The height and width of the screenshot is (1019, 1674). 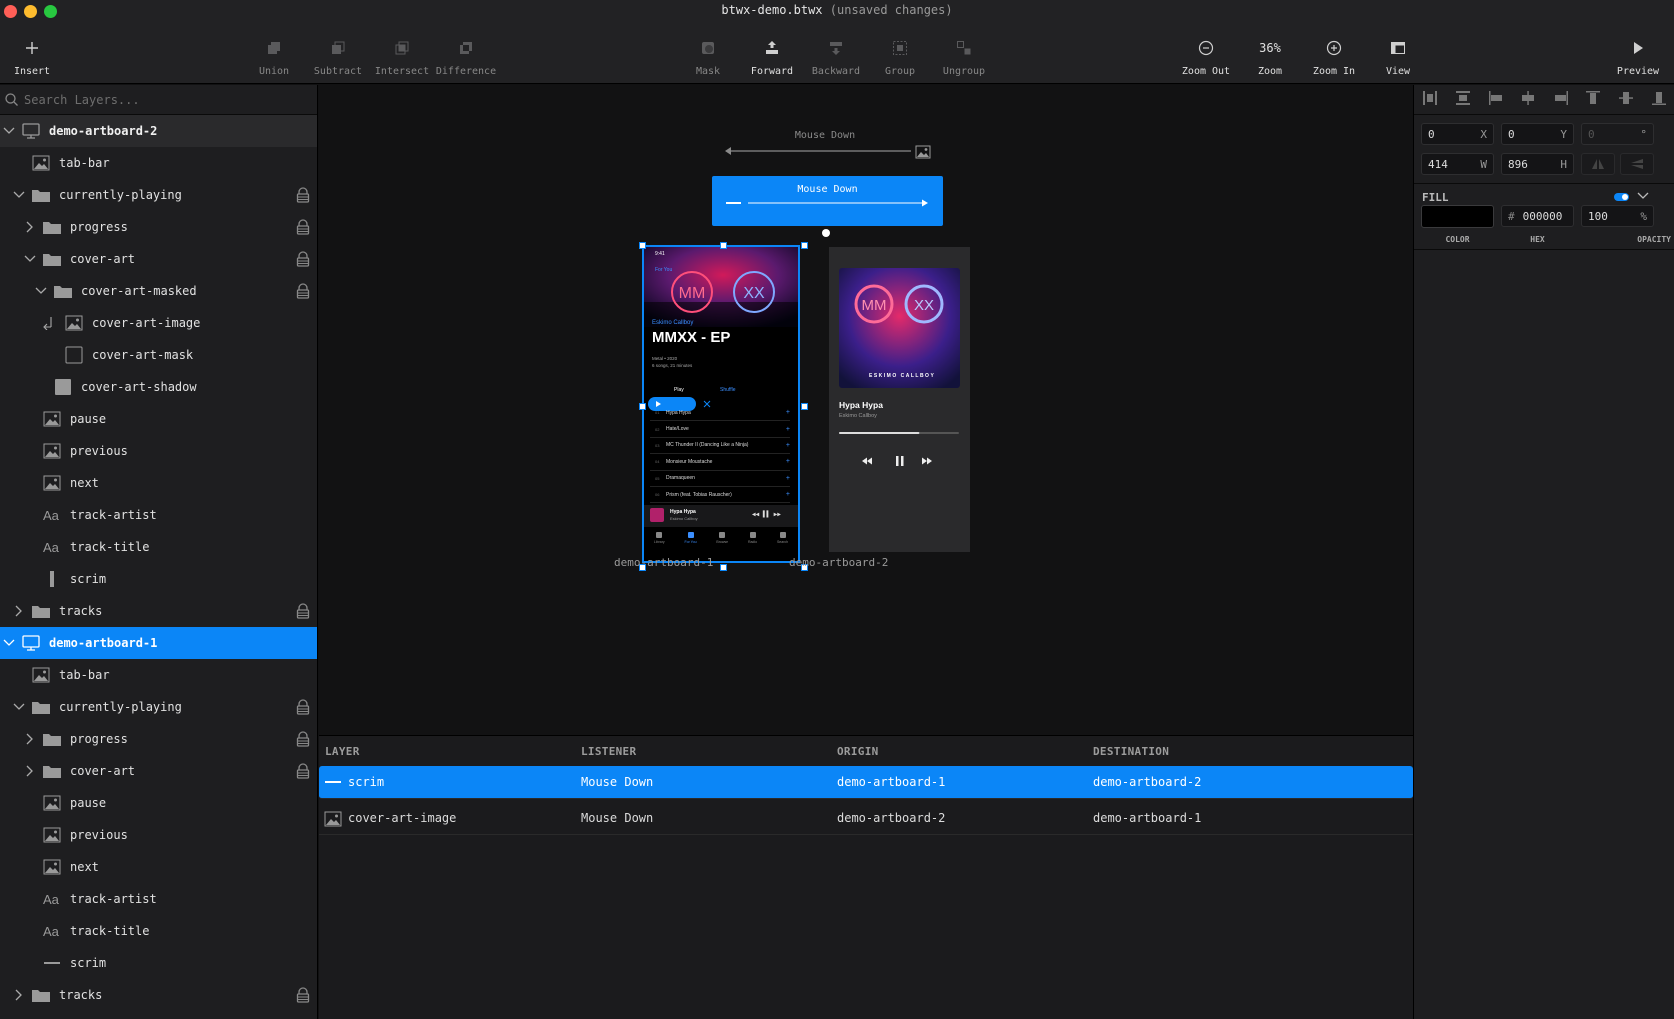 What do you see at coordinates (1528, 100) in the screenshot?
I see `align-center-icon` at bounding box center [1528, 100].